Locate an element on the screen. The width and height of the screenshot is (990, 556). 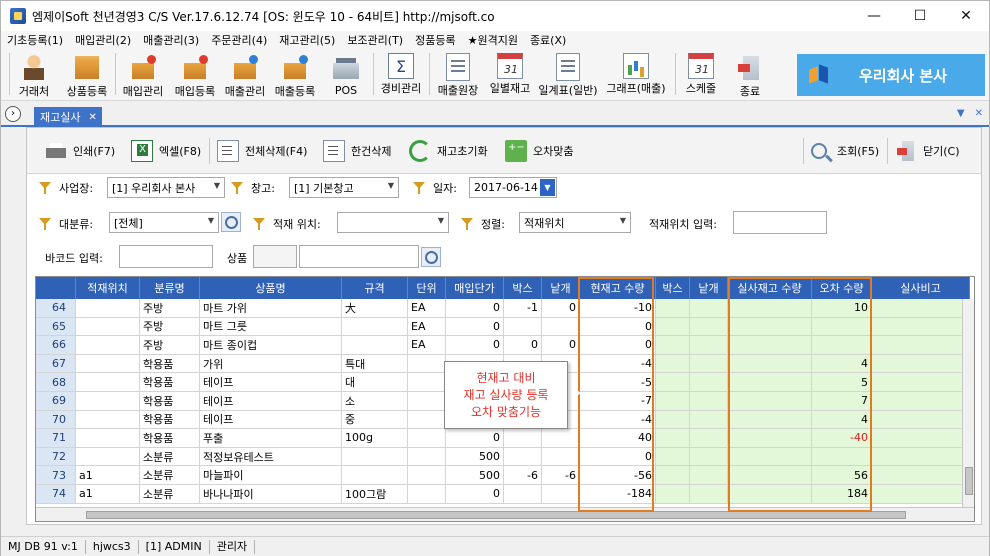
sales-ledger-button: 매출원장 is located at coordinates (458, 75).